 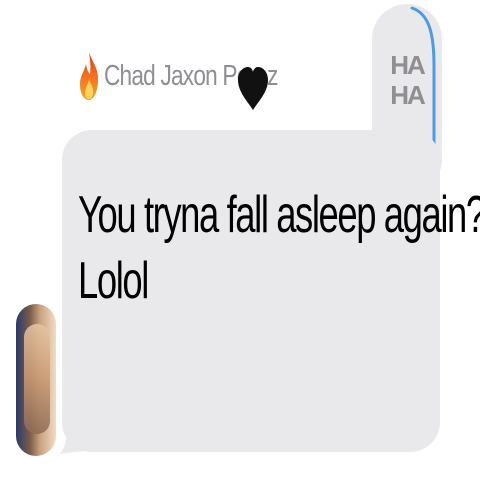 I want to click on avatar-photo, so click(x=37, y=379).